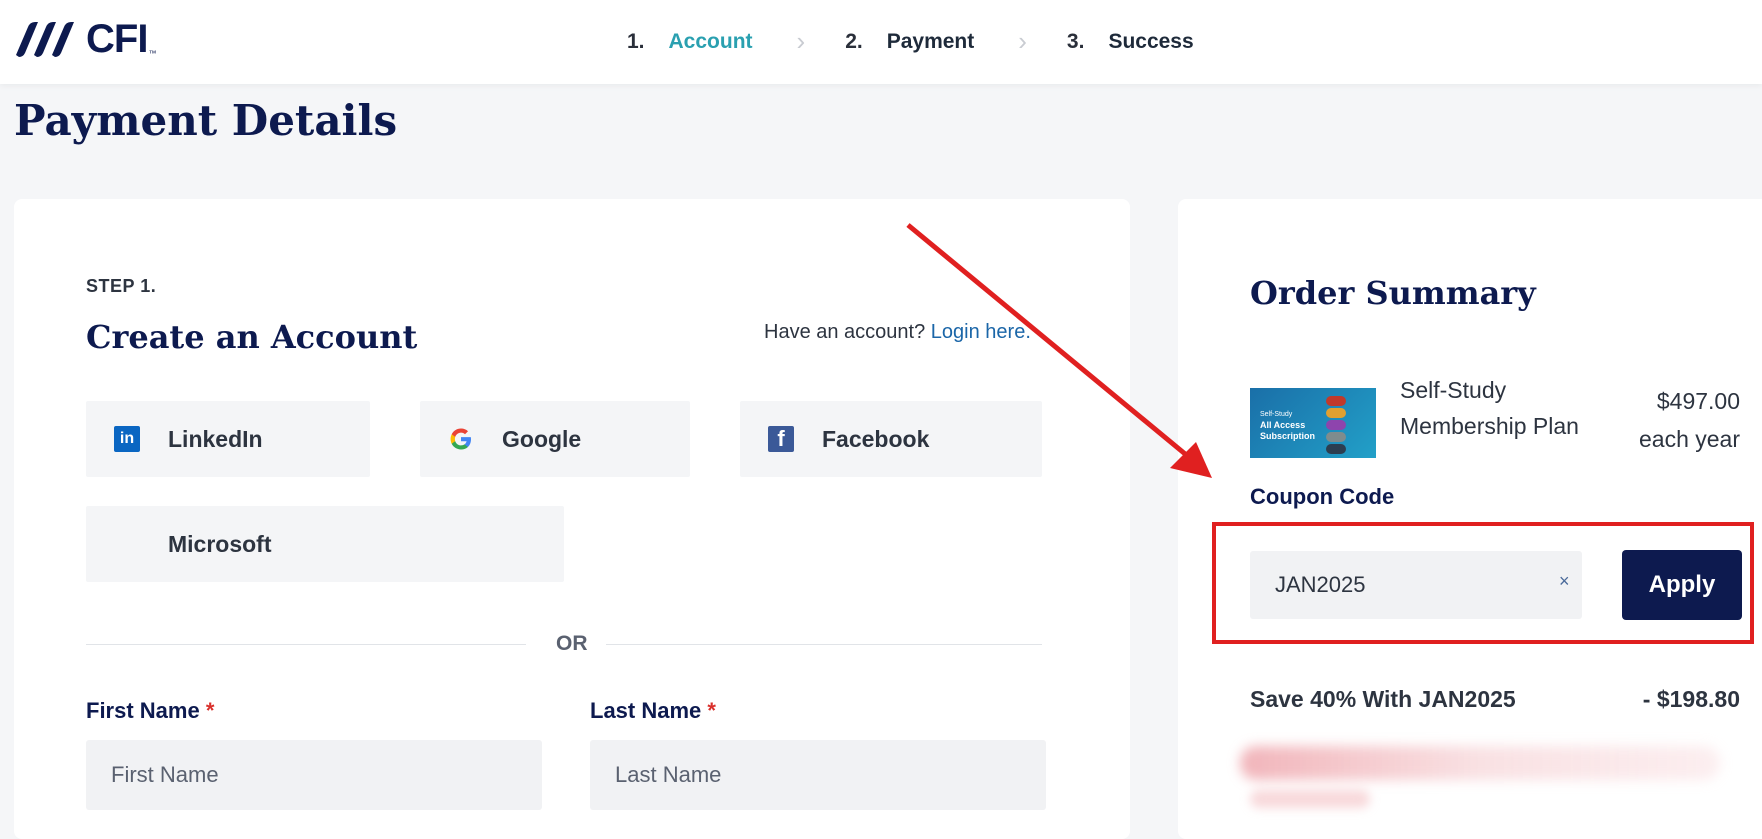 This screenshot has height=839, width=1762. I want to click on microsoft-button: Microsoft, so click(325, 544).